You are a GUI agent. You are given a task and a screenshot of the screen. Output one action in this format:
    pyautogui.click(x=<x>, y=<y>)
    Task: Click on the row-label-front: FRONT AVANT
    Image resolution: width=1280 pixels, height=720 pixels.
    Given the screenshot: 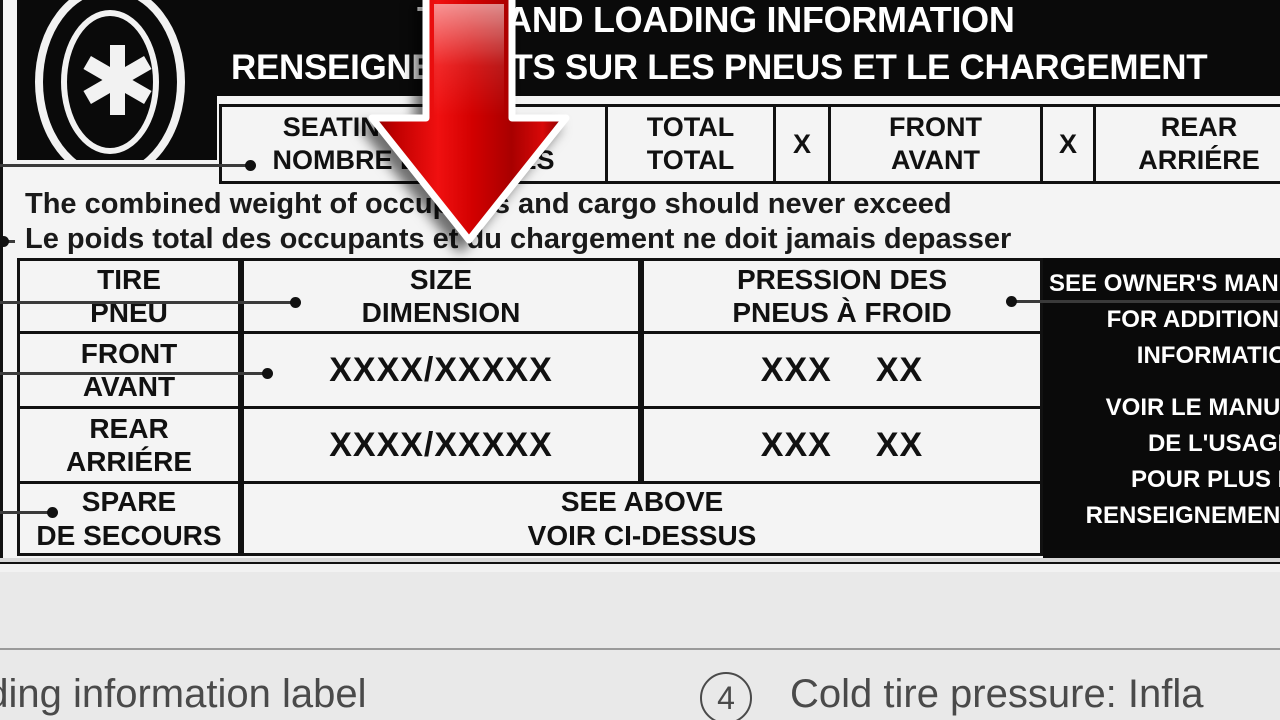 What is the action you would take?
    pyautogui.click(x=129, y=370)
    